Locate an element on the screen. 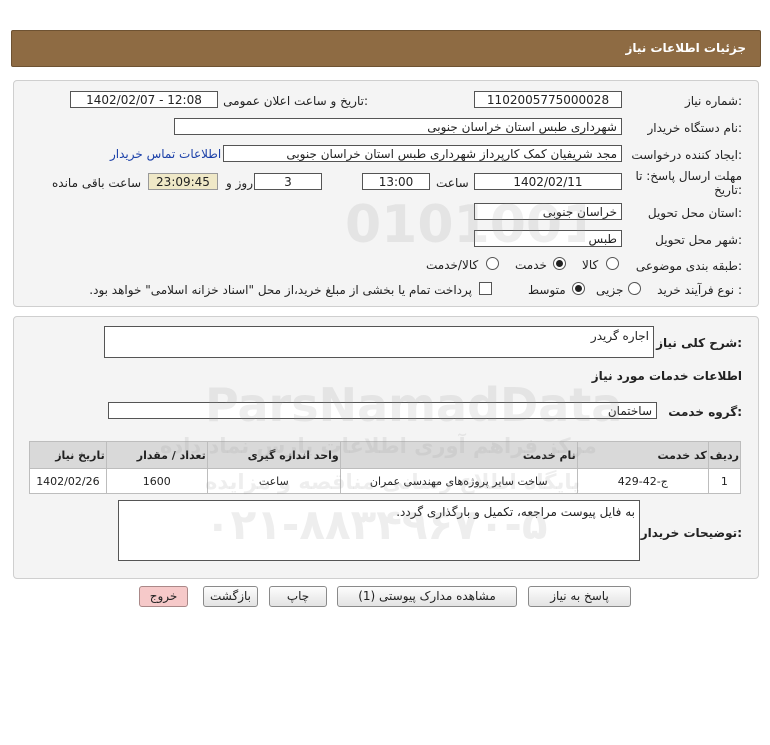 The image size is (770, 745). page-title: جزئیات اطلاعات نیاز is located at coordinates (685, 48).